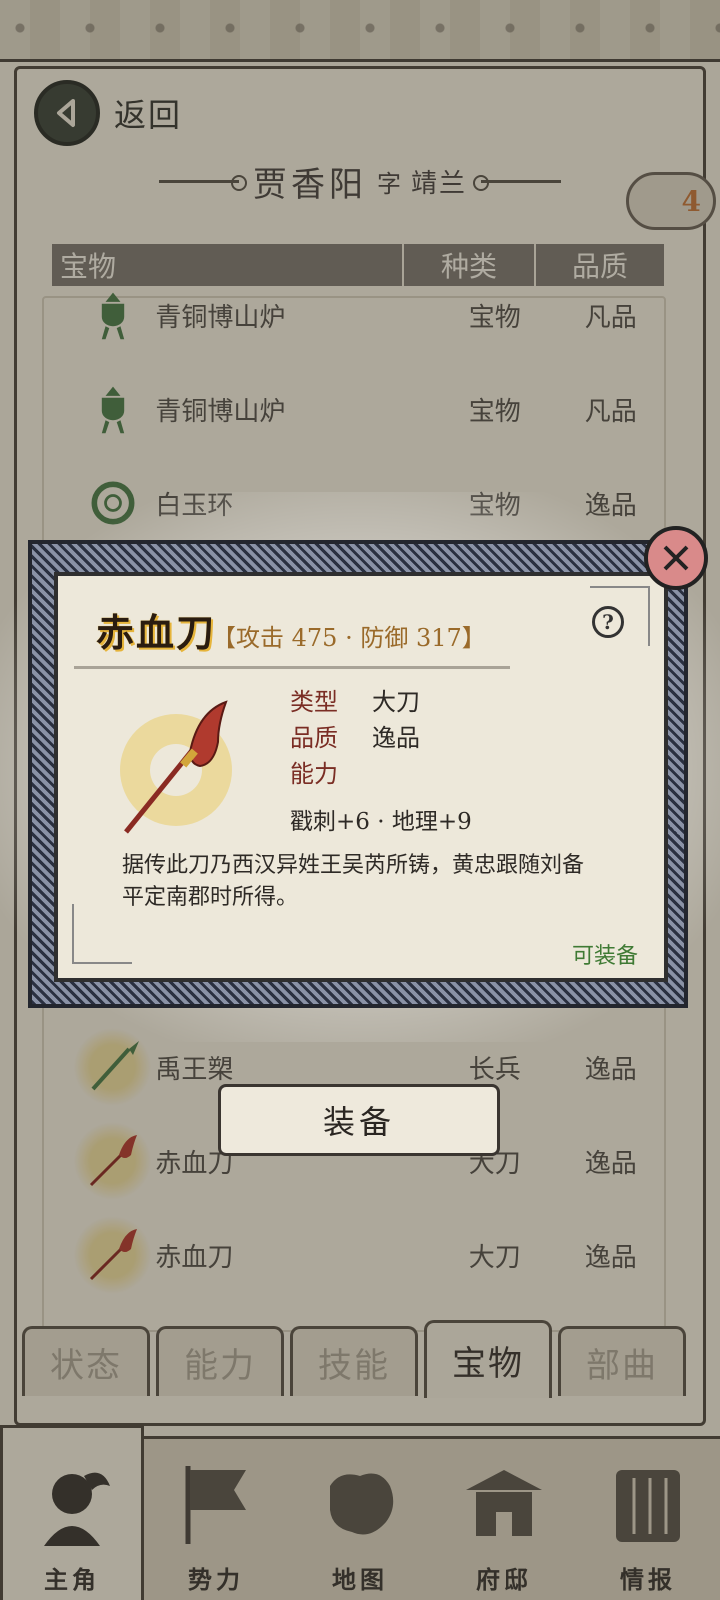  What do you see at coordinates (156, 632) in the screenshot?
I see `dialog-item-name: 赤血刀` at bounding box center [156, 632].